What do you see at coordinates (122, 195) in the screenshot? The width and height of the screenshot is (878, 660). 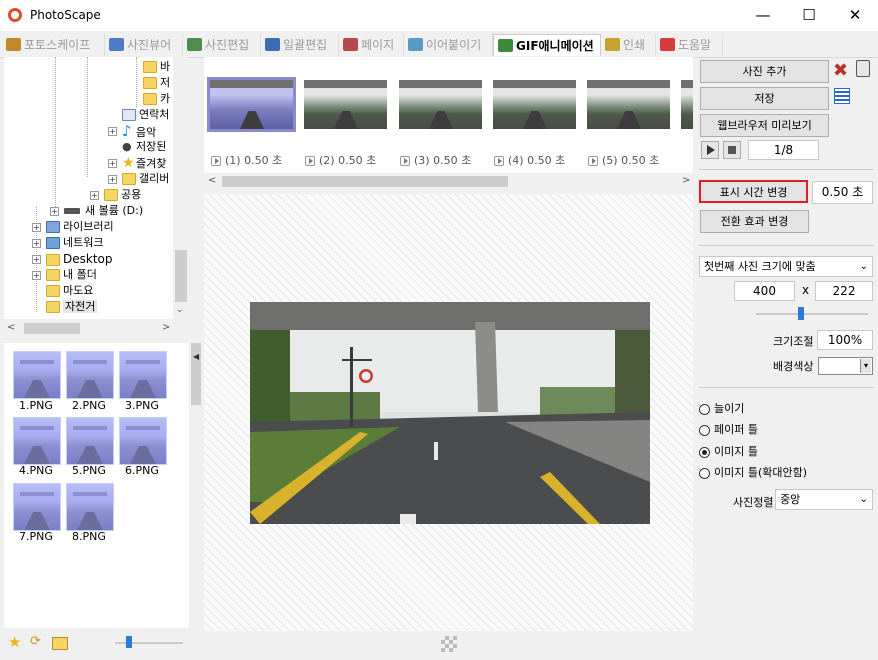 I see `tree-item-public: 공용` at bounding box center [122, 195].